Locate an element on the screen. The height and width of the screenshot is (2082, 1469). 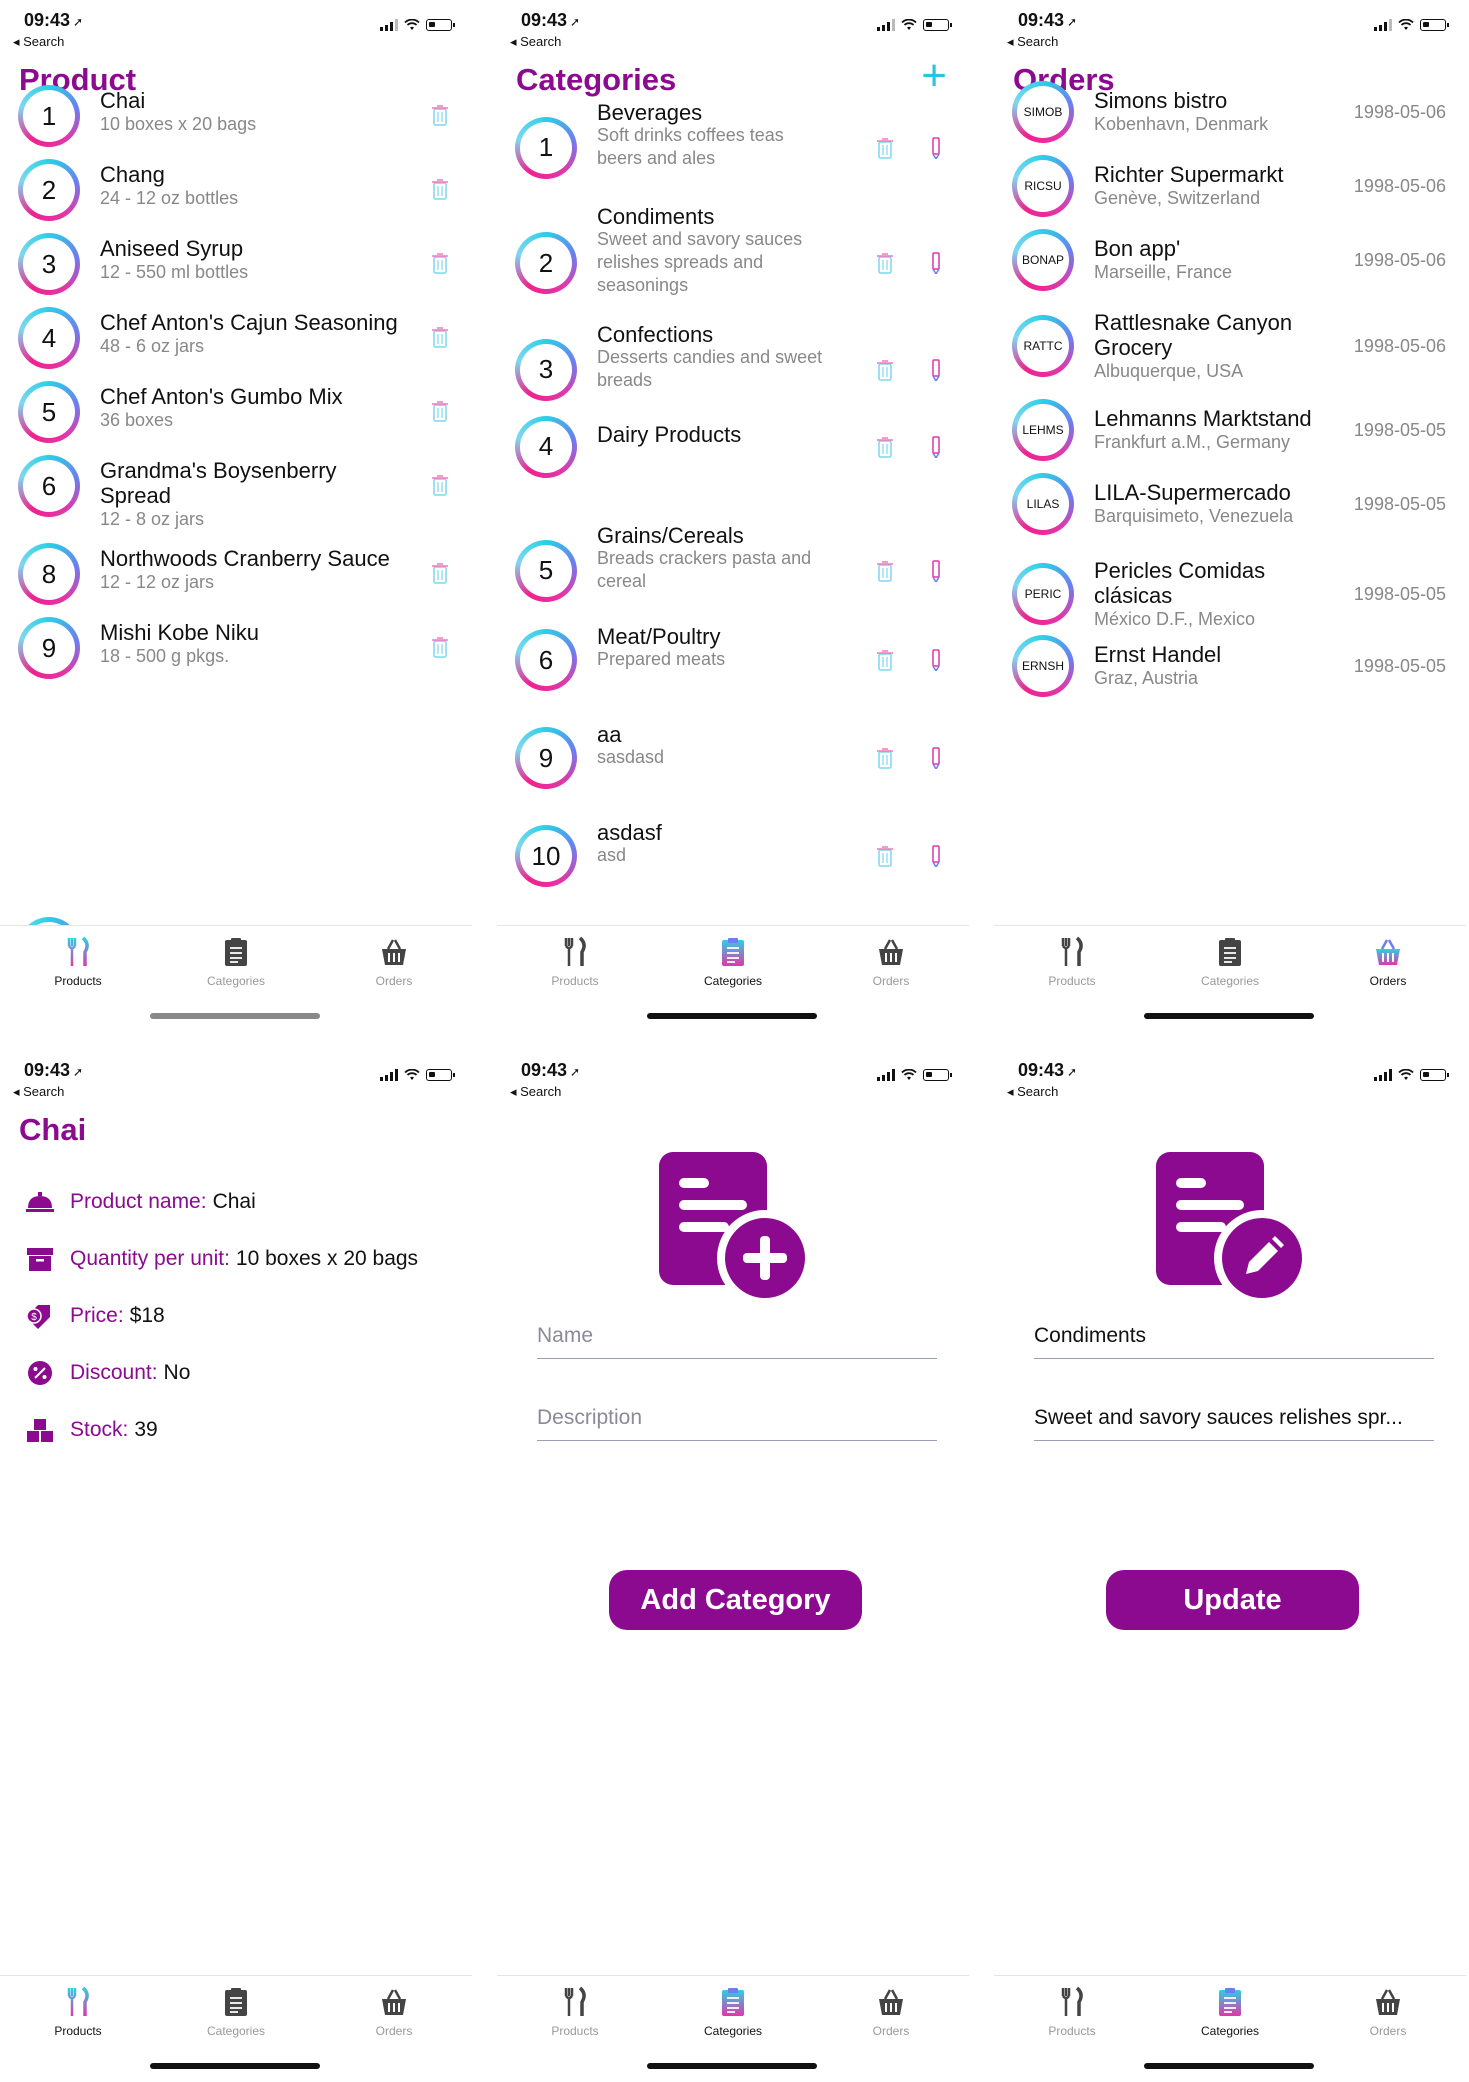
status-time: 09:43 ➚ is located at coordinates (551, 20).